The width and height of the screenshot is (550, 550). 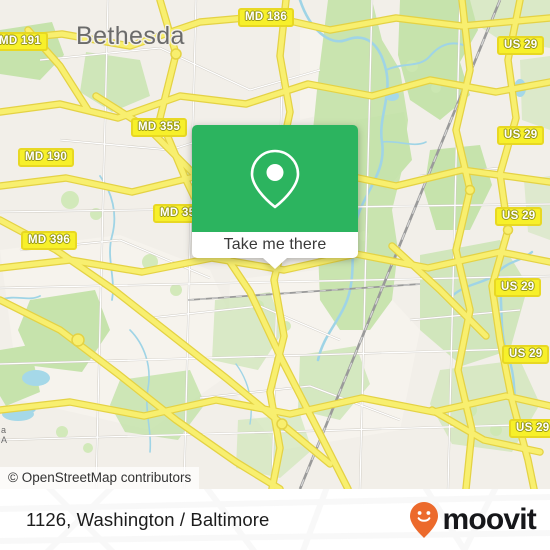 I want to click on city-label-bethesda: Bethesda, so click(x=130, y=36).